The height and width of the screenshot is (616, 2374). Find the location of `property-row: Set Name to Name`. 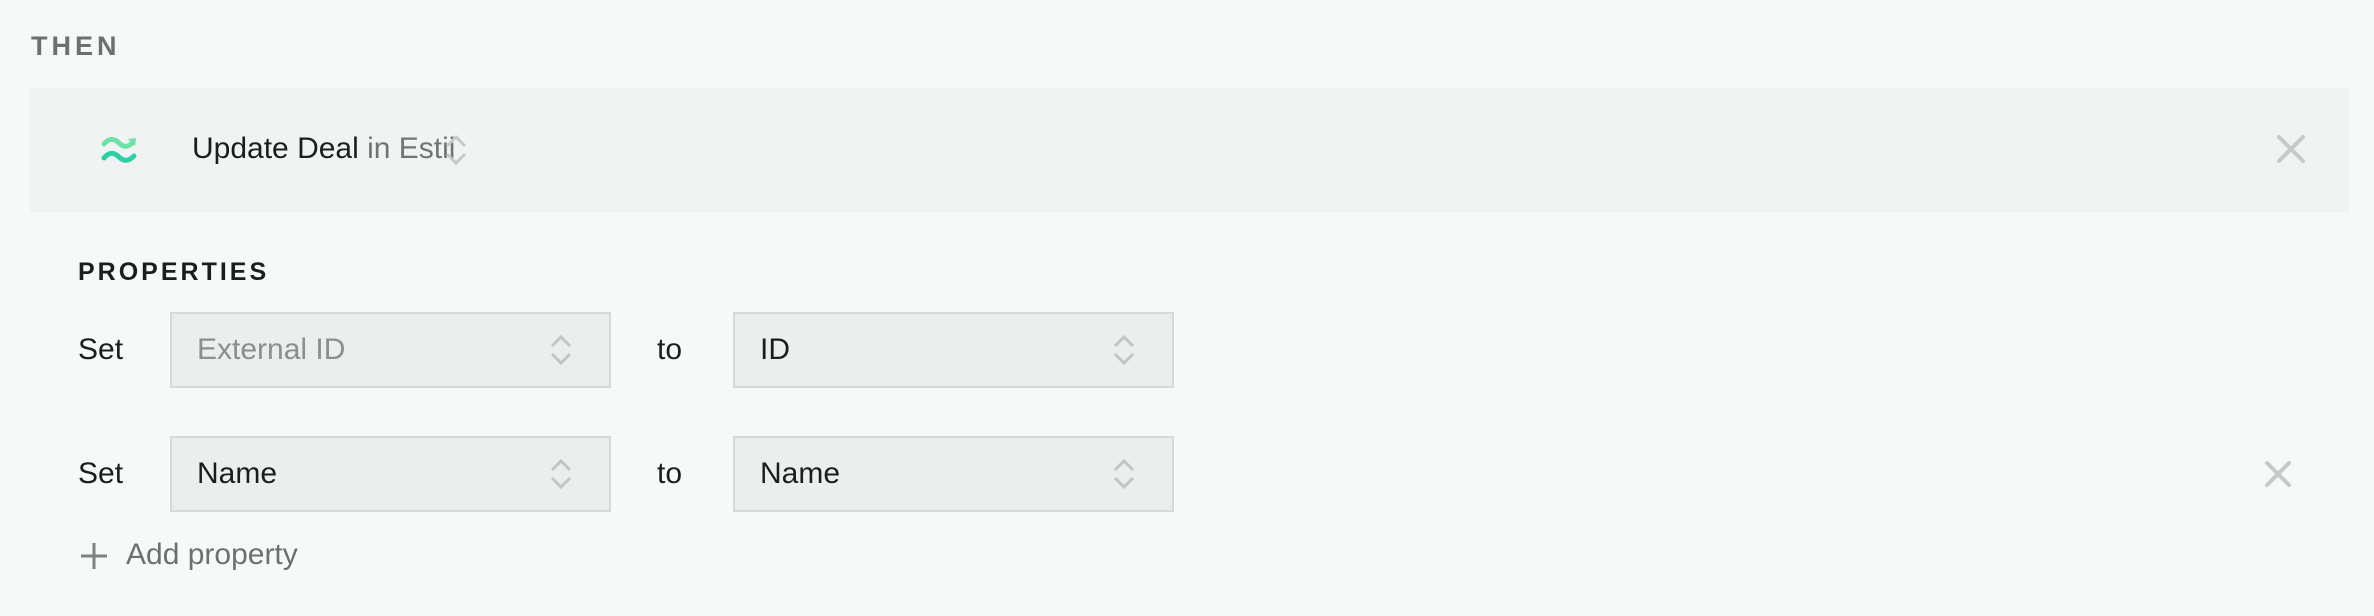

property-row: Set Name to Name is located at coordinates (1187, 474).